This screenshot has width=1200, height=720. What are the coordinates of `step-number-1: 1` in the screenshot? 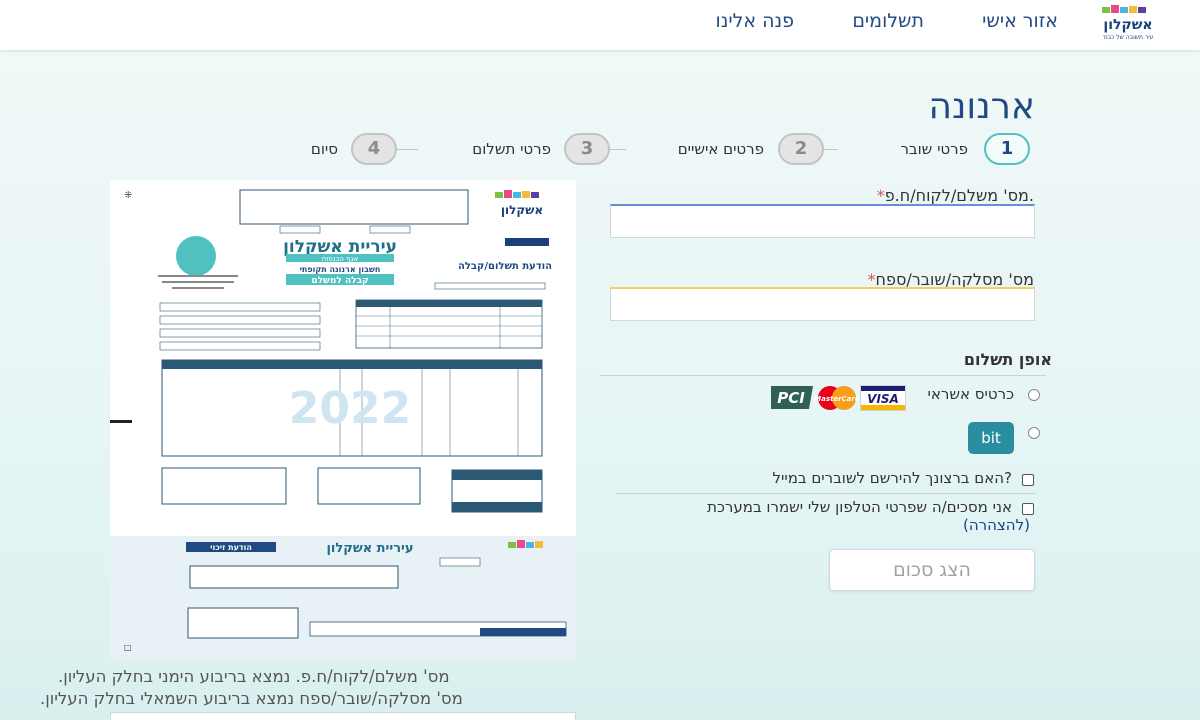 It's located at (1007, 149).